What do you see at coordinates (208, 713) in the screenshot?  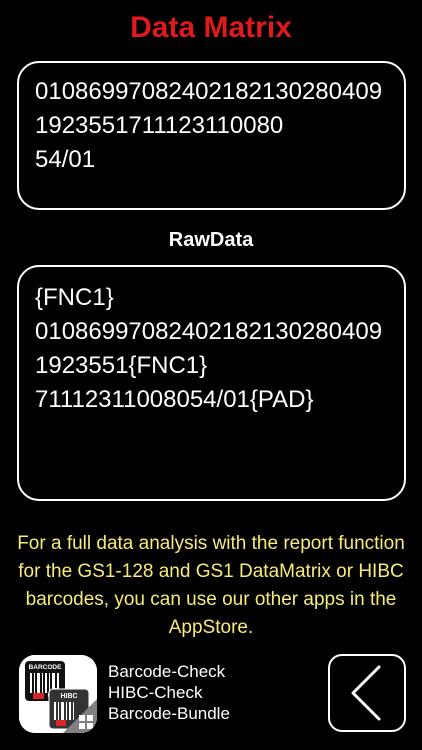 I see `app-link-barcode-bundle: Barcode-Bundle` at bounding box center [208, 713].